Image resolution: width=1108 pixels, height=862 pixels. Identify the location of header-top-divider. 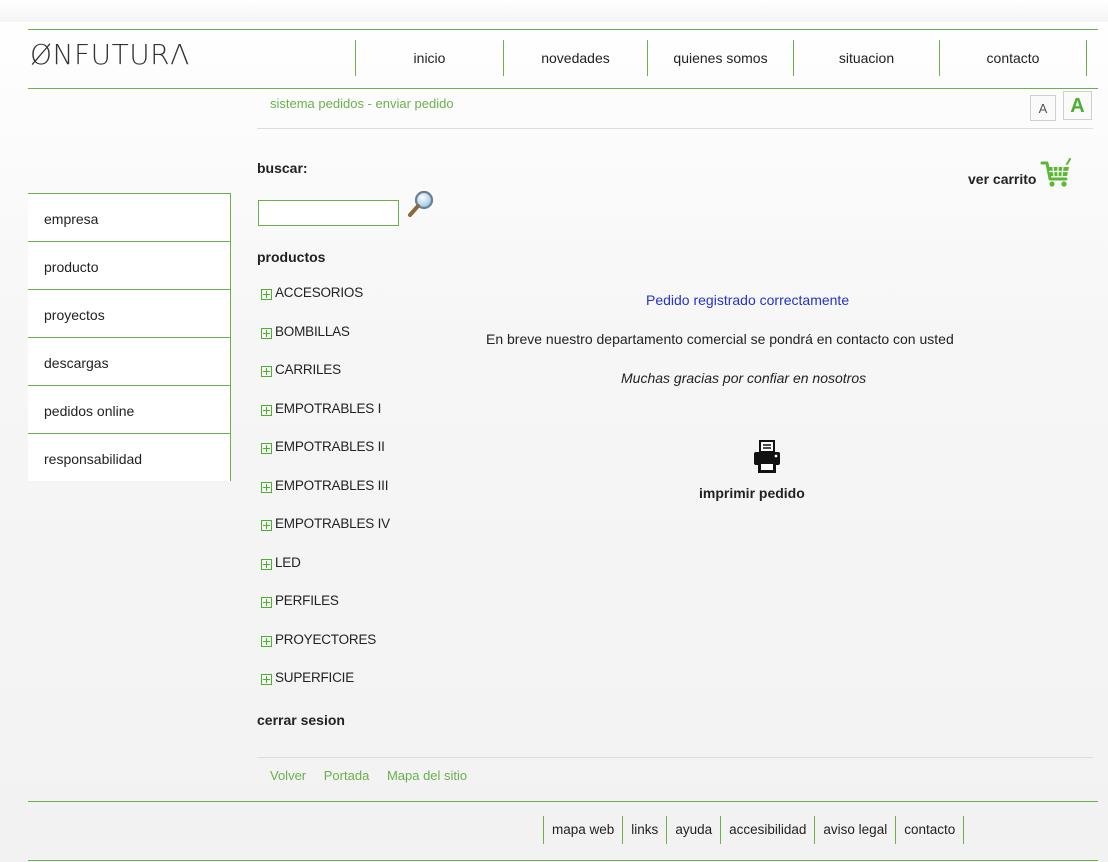
(563, 29).